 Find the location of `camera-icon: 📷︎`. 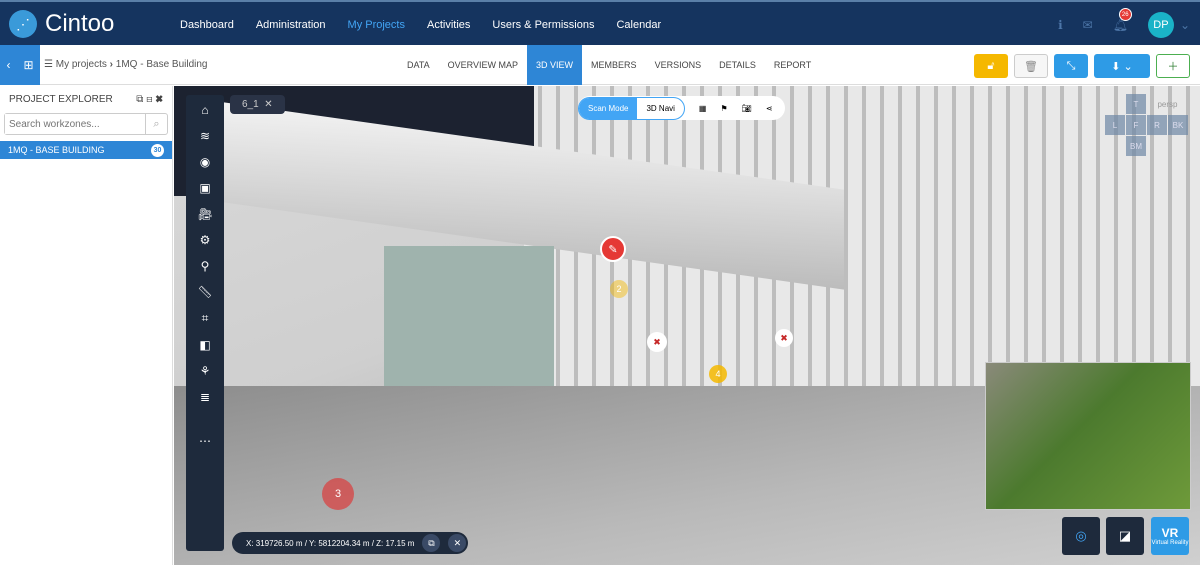

camera-icon: 📷︎ is located at coordinates (747, 108).